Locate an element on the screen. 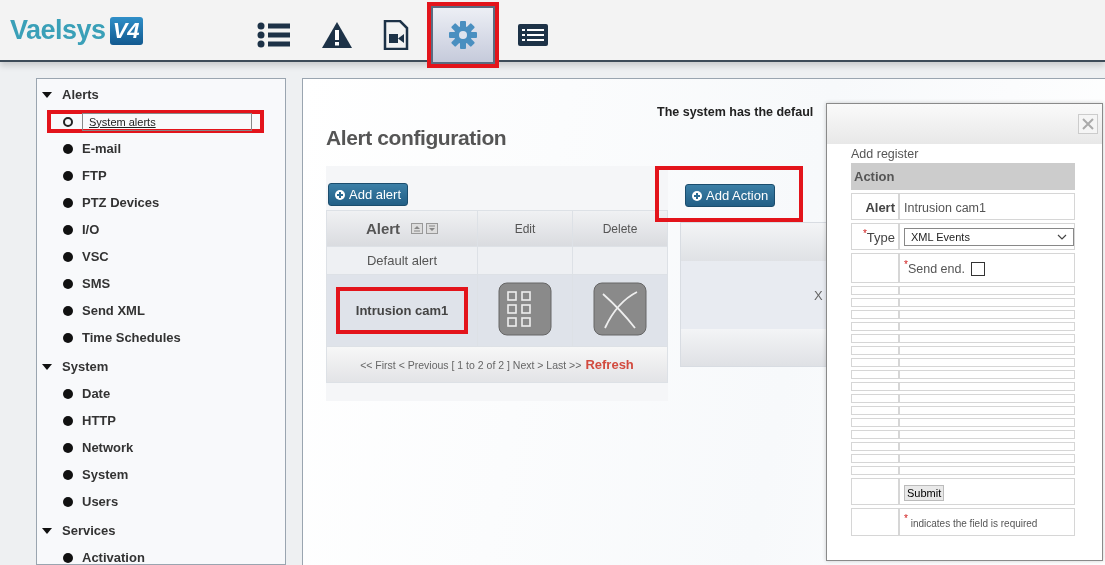 This screenshot has width=1105, height=565. warning-icon is located at coordinates (337, 35).